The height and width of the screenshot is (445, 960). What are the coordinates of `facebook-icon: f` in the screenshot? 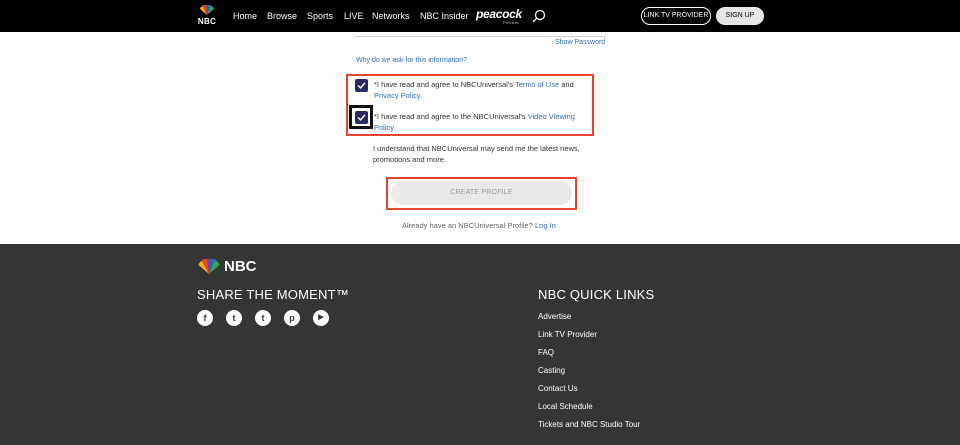 It's located at (205, 318).